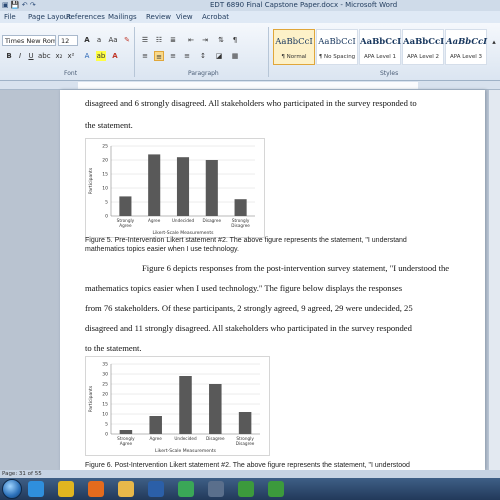  I want to click on style-no-spacing: AaBbCcI ¶ No Spacing, so click(337, 47).